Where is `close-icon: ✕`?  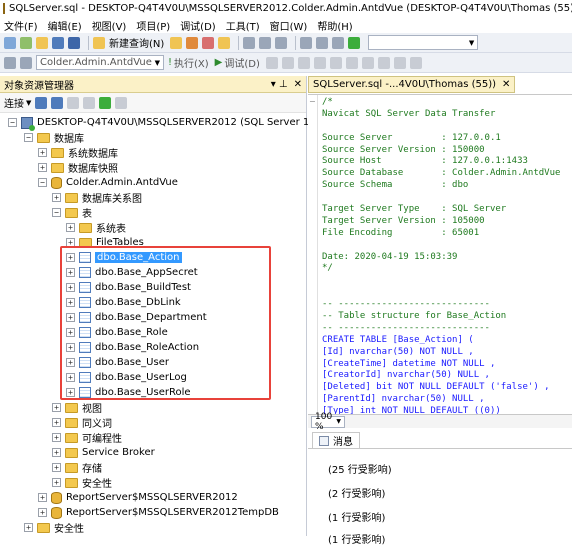 close-icon: ✕ is located at coordinates (298, 84).